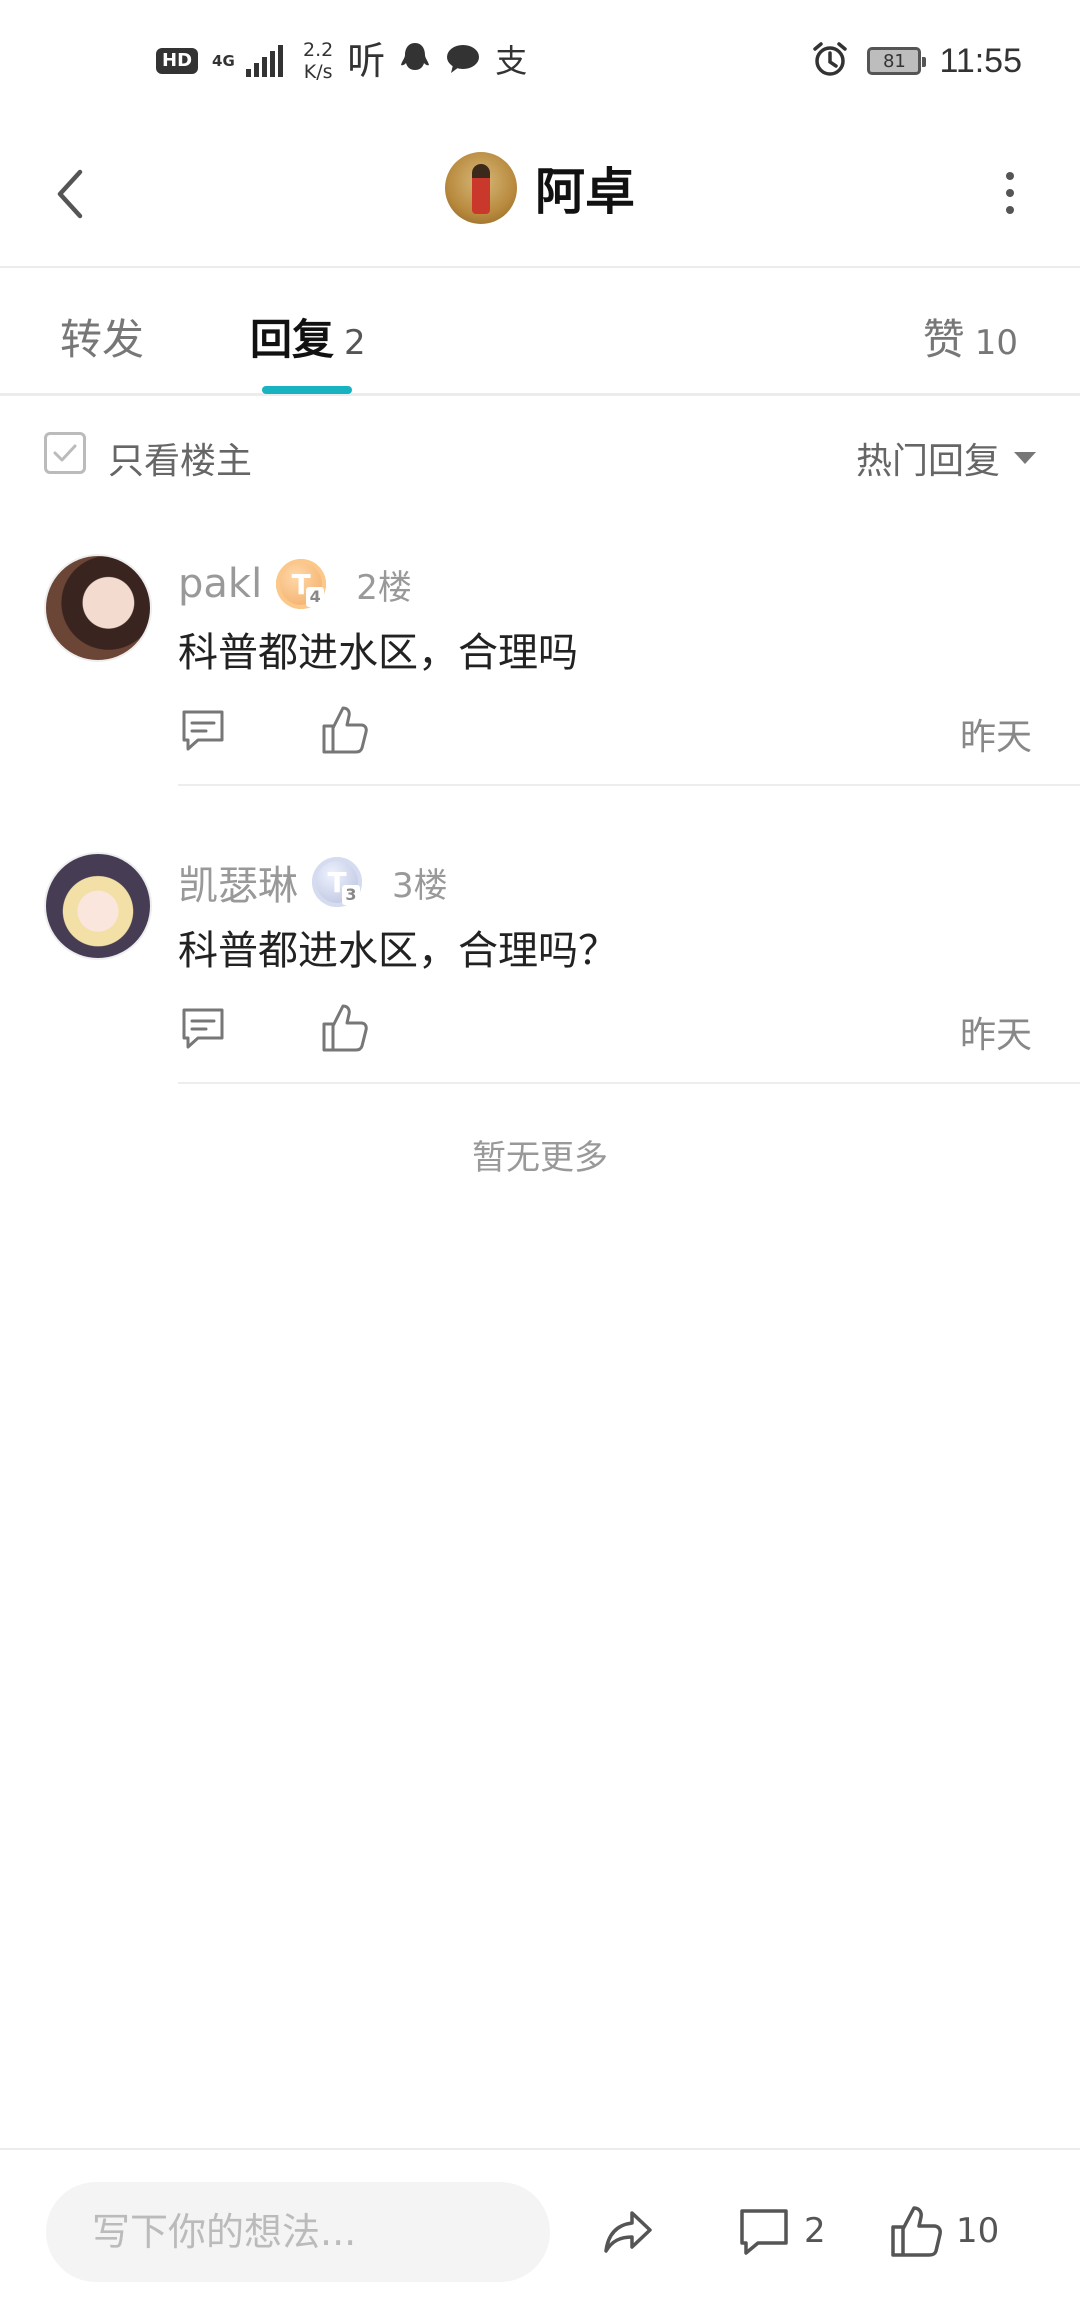  I want to click on ting-icon: 听, so click(366, 61).